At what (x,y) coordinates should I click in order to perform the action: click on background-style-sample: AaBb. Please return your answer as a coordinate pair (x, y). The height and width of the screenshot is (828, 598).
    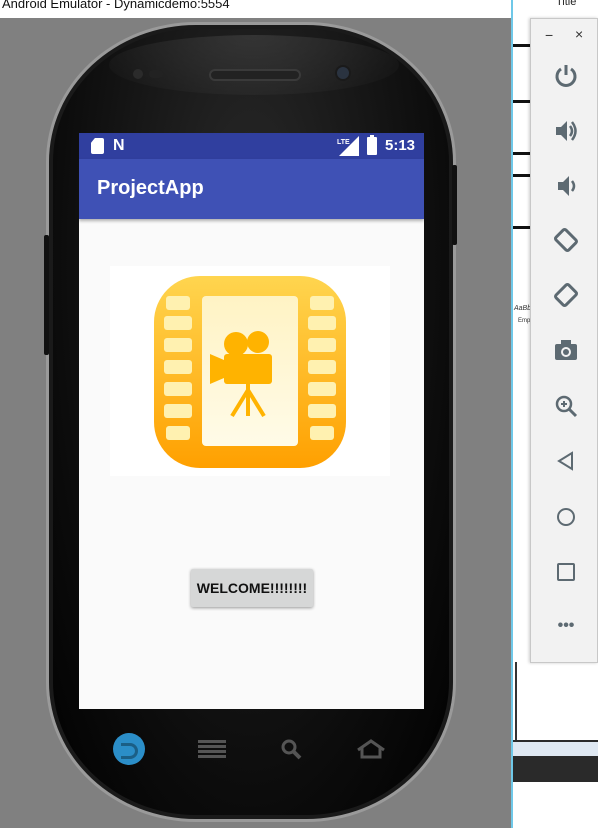
    Looking at the image, I should click on (523, 308).